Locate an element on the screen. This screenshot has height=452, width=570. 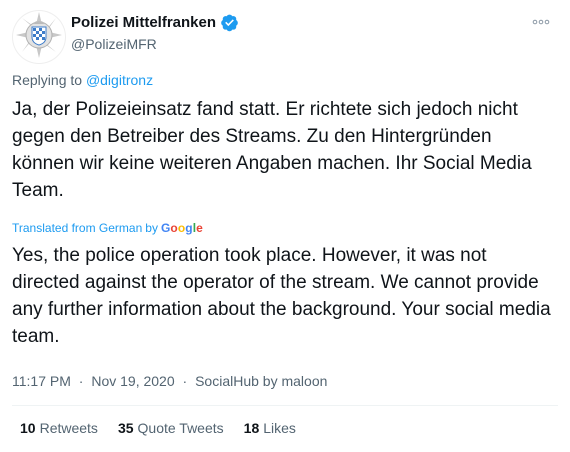
avatar is located at coordinates (39, 37).